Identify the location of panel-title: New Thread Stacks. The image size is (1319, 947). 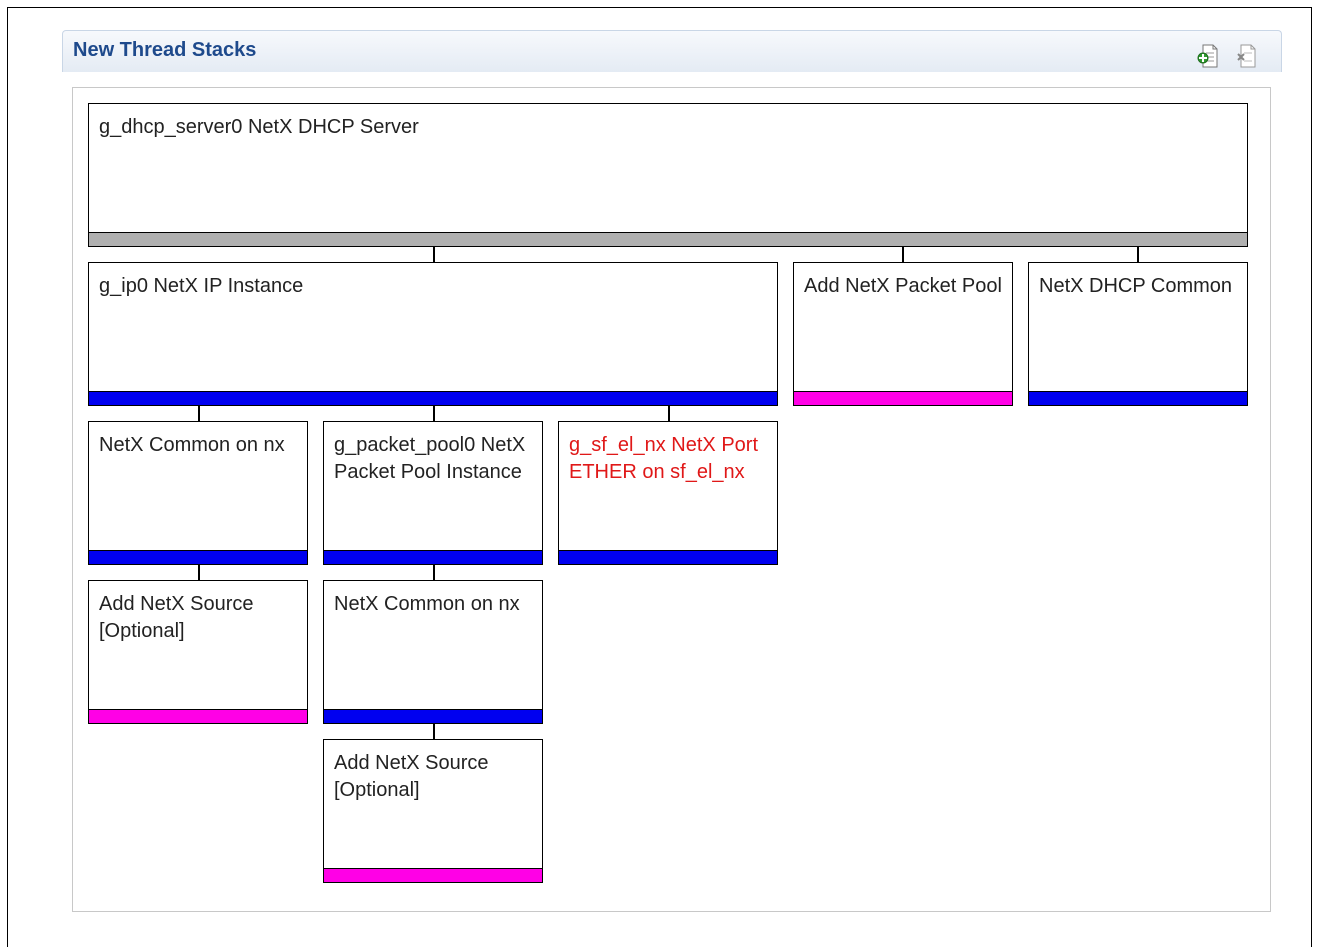
(165, 50).